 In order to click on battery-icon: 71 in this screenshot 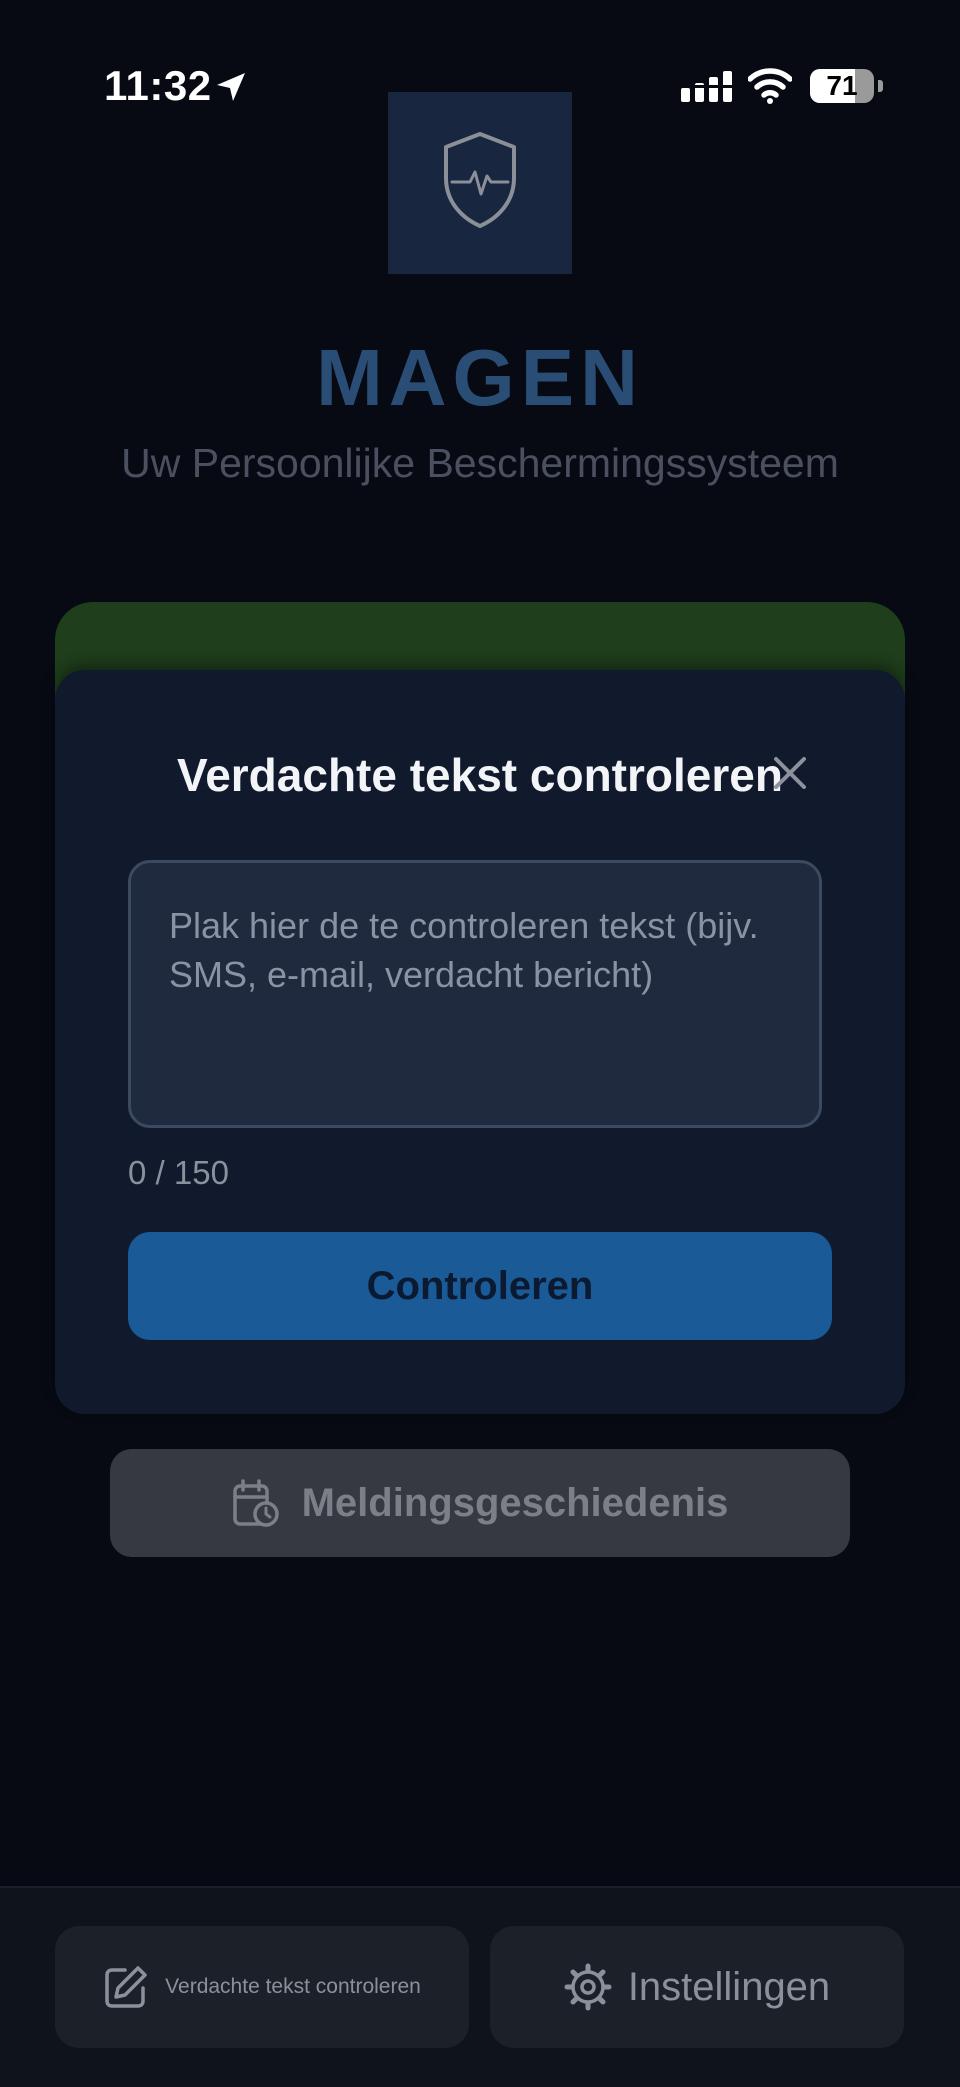, I will do `click(846, 86)`.